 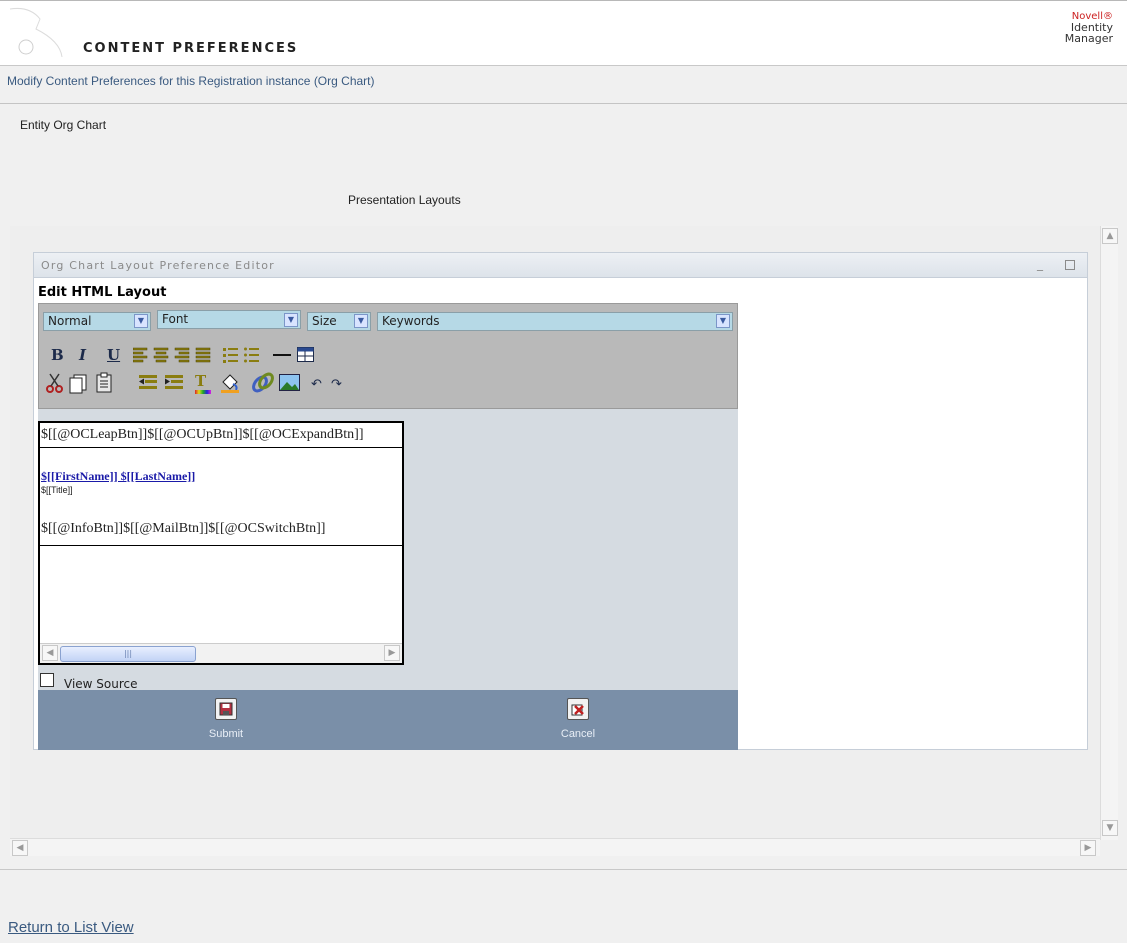 What do you see at coordinates (1110, 236) in the screenshot?
I see `scroll-up-button: ▲` at bounding box center [1110, 236].